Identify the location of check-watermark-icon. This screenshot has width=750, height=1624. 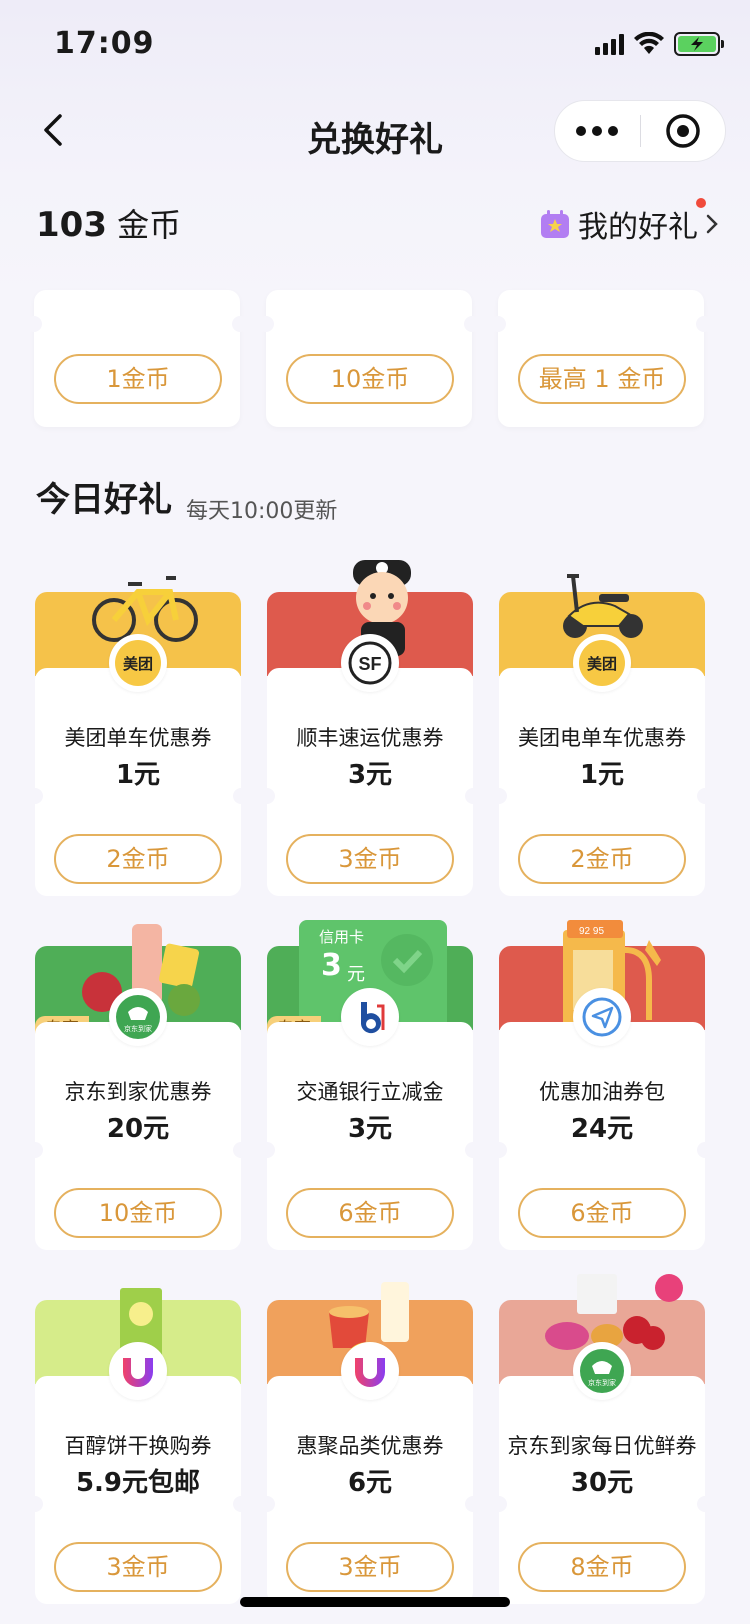
(407, 960).